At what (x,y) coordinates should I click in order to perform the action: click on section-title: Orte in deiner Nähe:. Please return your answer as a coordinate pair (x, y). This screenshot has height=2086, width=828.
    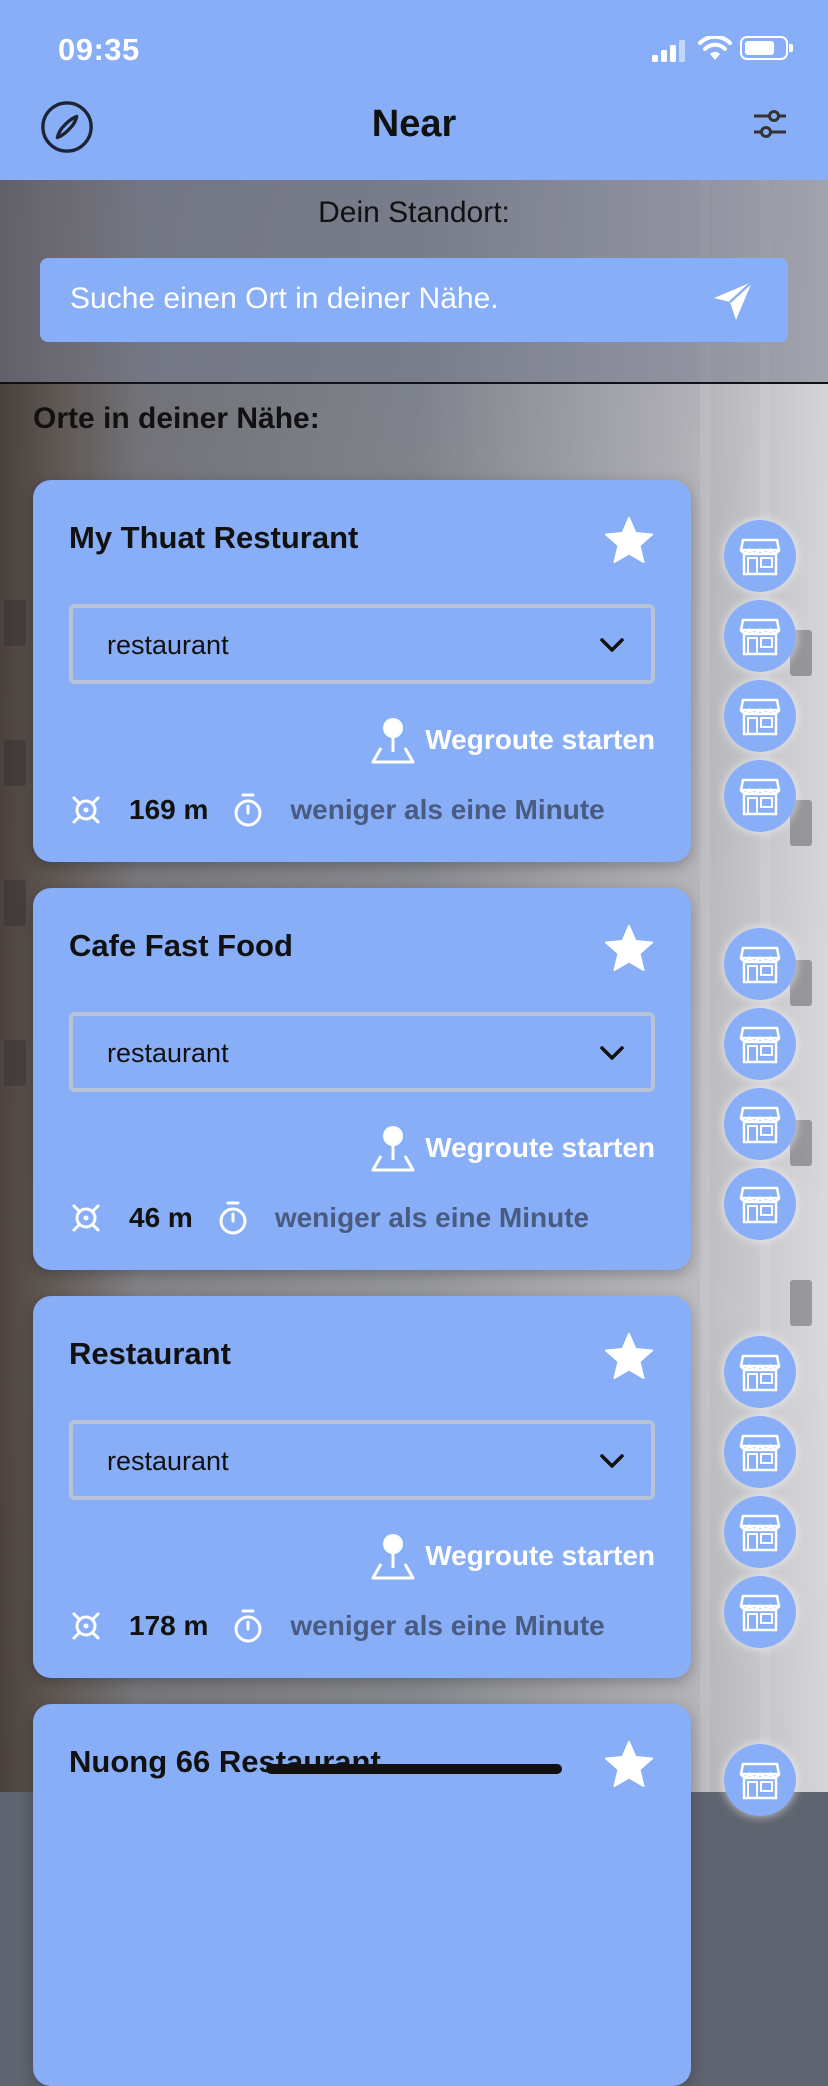
    Looking at the image, I should click on (176, 418).